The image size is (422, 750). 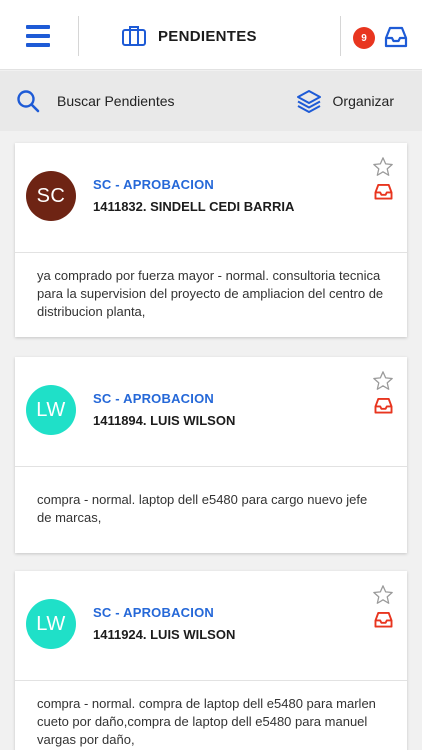 I want to click on organize-label: Organizar, so click(x=363, y=101).